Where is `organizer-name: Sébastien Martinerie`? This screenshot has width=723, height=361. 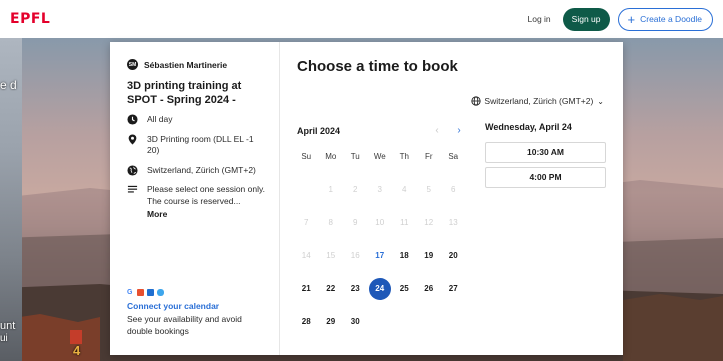 organizer-name: Sébastien Martinerie is located at coordinates (186, 64).